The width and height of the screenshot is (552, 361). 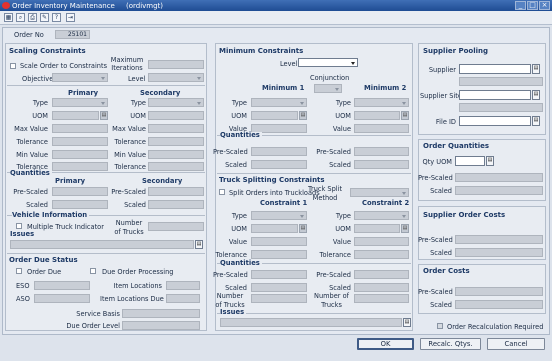 I want to click on oc-pre-scaled-field, so click(x=499, y=291).